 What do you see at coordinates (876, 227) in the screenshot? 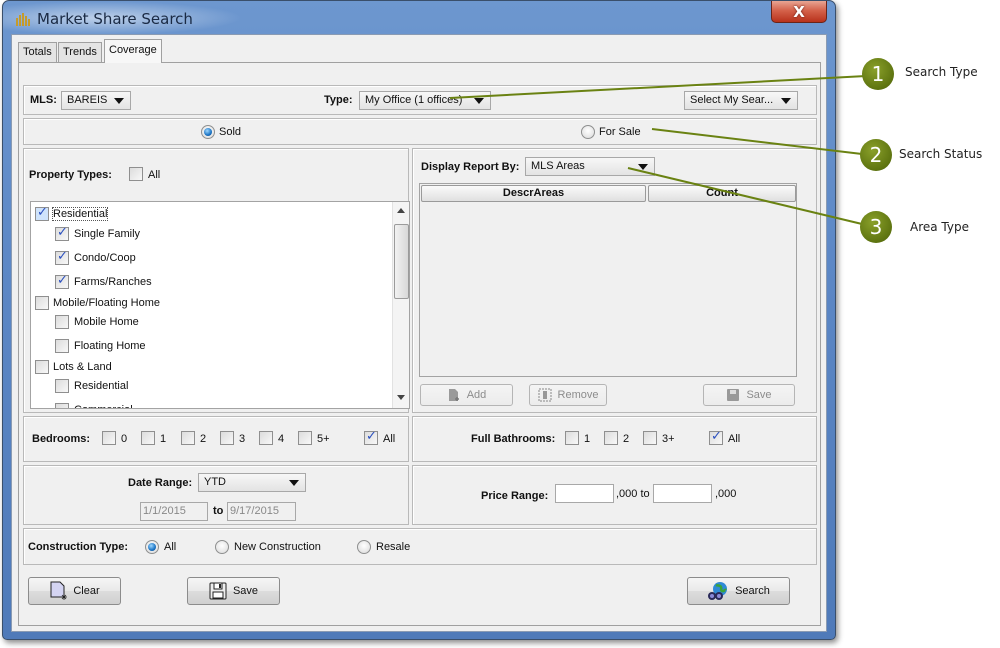
I see `callout-badge-3: 3` at bounding box center [876, 227].